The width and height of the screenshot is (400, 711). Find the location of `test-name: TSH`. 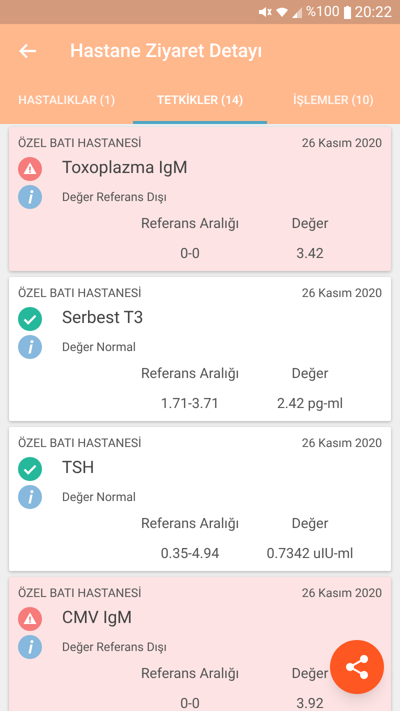

test-name: TSH is located at coordinates (78, 468).